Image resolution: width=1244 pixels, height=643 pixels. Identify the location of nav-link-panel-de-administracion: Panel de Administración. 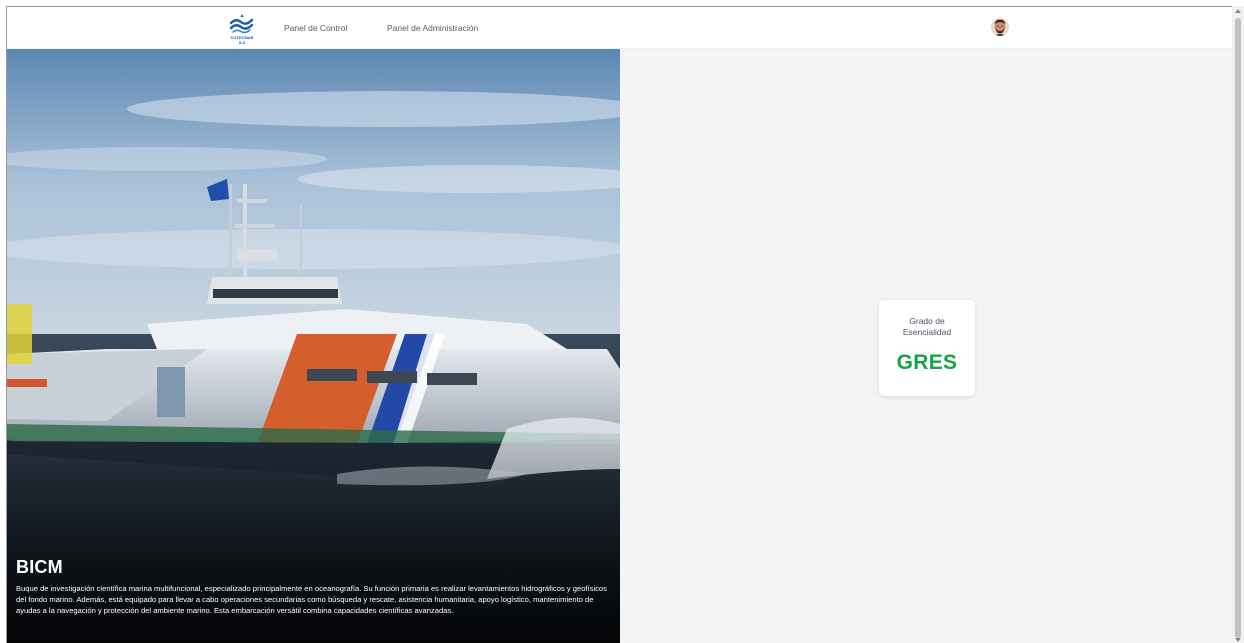
(432, 28).